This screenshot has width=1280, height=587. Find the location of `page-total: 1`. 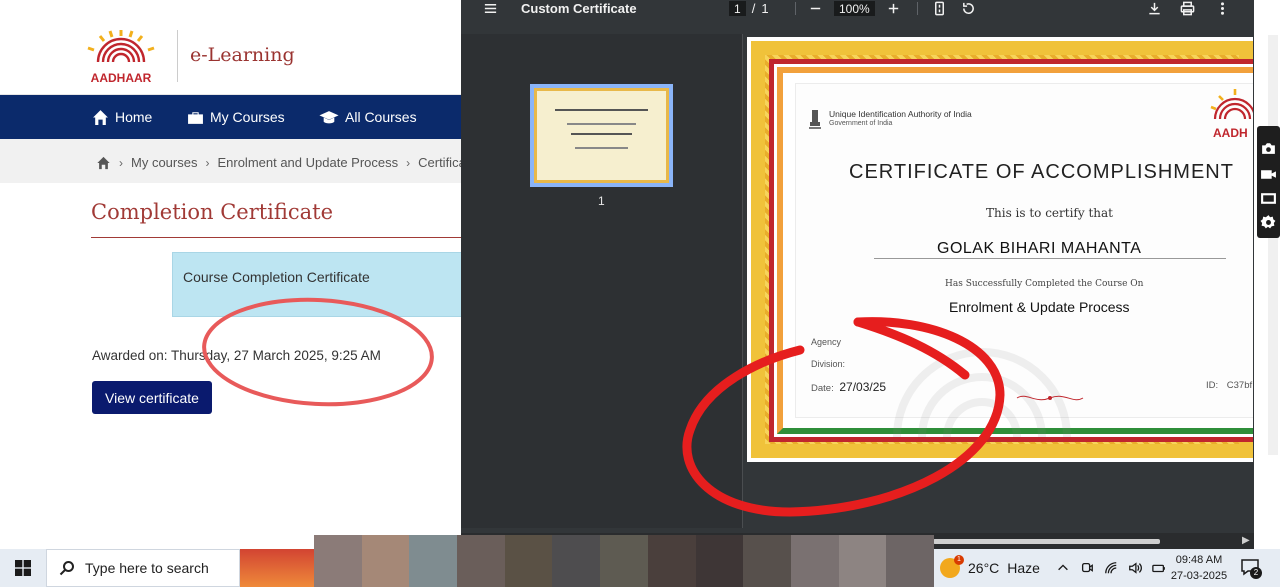

page-total: 1 is located at coordinates (765, 8).